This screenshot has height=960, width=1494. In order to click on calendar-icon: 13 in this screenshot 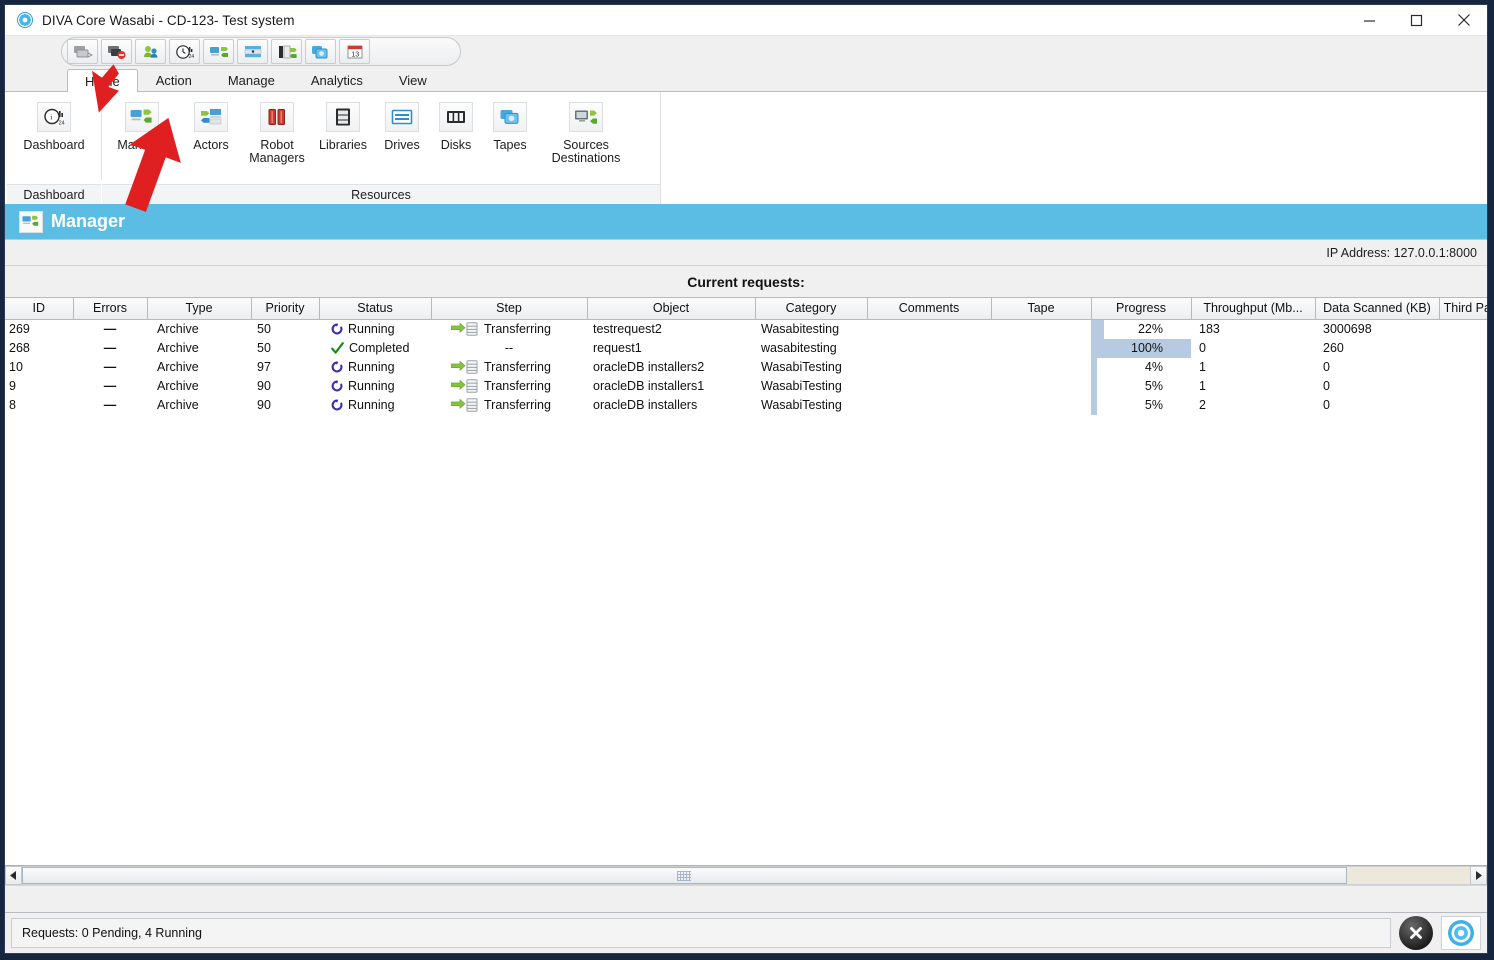, I will do `click(354, 51)`.